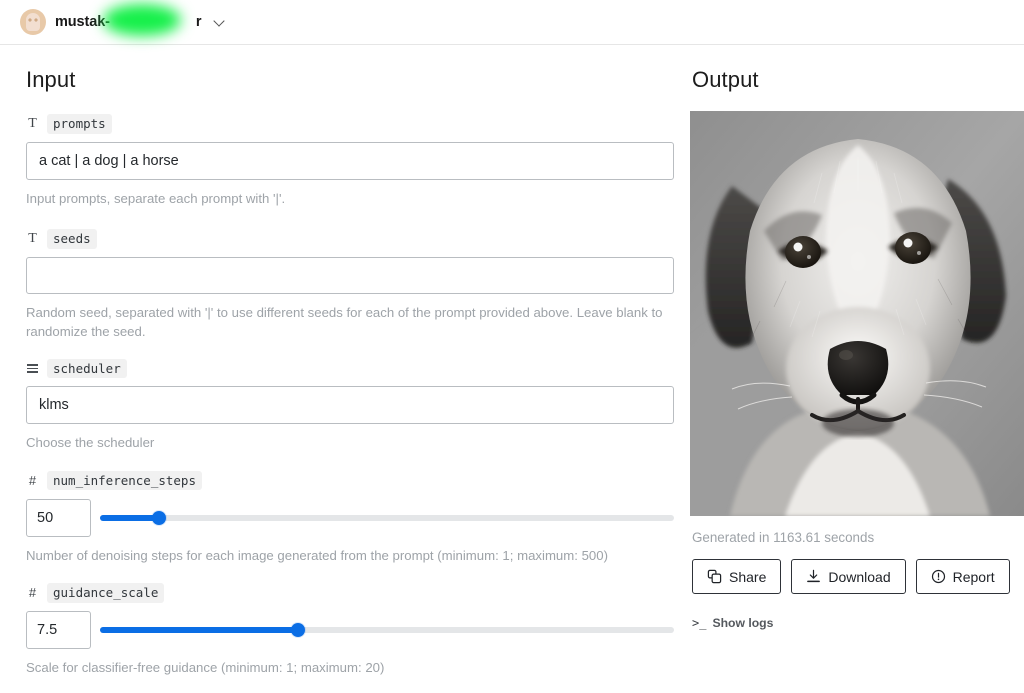 The image size is (1024, 693). I want to click on download-button: Download, so click(848, 576).